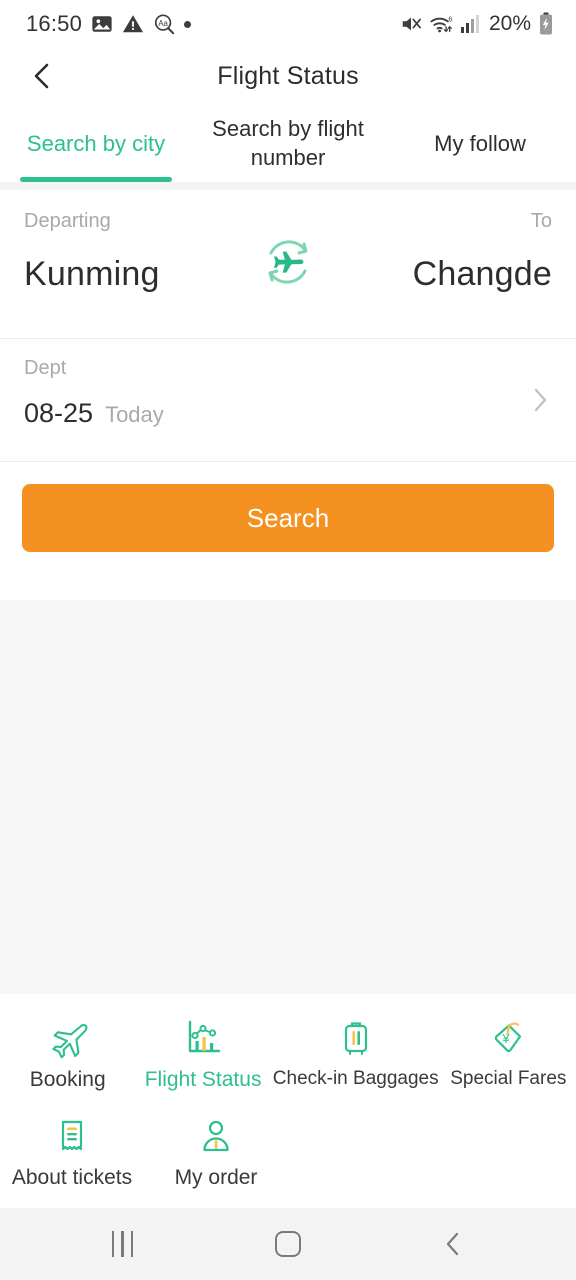  What do you see at coordinates (472, 252) in the screenshot?
I see `arrival-city-field: To Changde` at bounding box center [472, 252].